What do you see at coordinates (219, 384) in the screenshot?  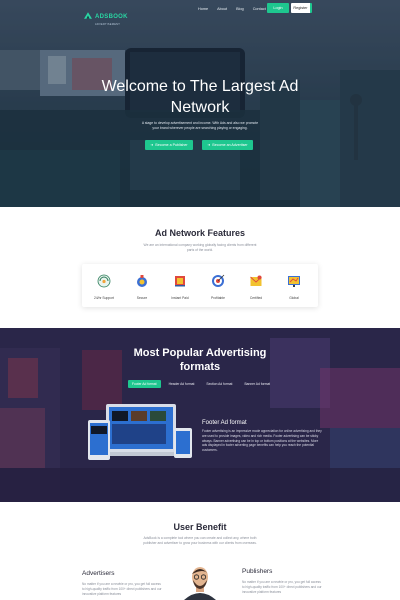 I see `tab-section-ad: Section Ad format` at bounding box center [219, 384].